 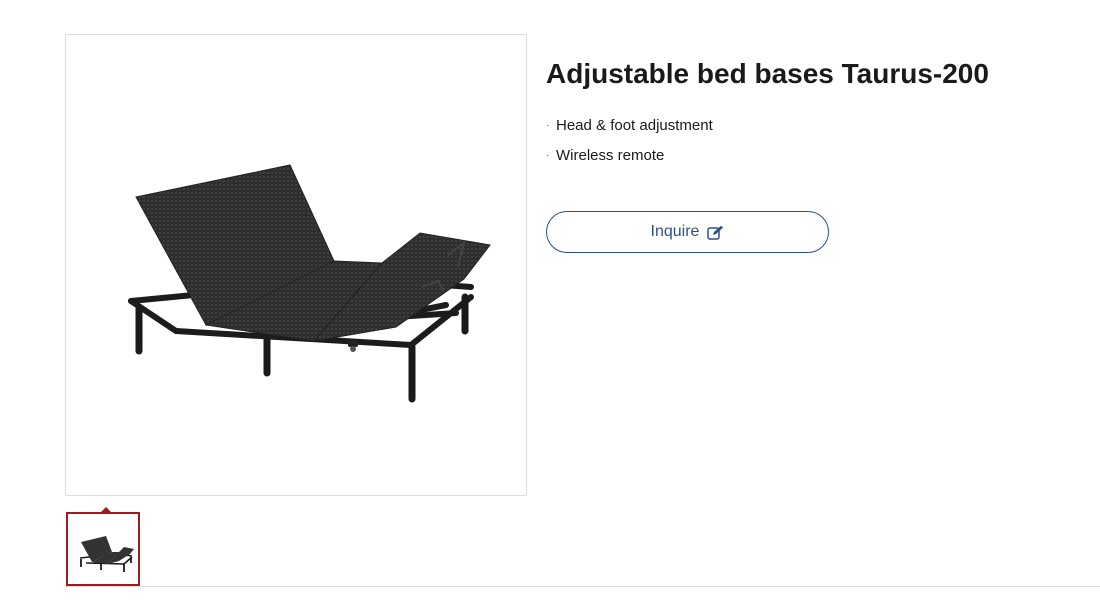 What do you see at coordinates (715, 232) in the screenshot?
I see `edit-icon` at bounding box center [715, 232].